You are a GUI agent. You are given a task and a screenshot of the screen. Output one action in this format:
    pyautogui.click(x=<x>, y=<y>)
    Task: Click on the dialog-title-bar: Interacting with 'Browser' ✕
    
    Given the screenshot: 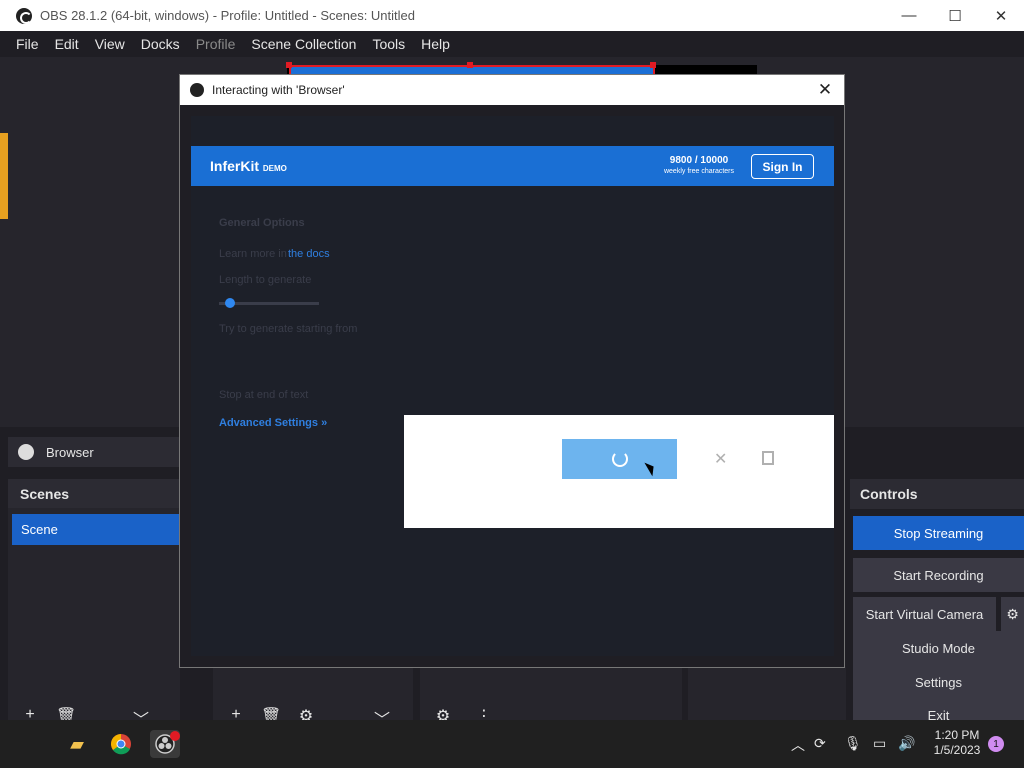 What is the action you would take?
    pyautogui.click(x=512, y=90)
    